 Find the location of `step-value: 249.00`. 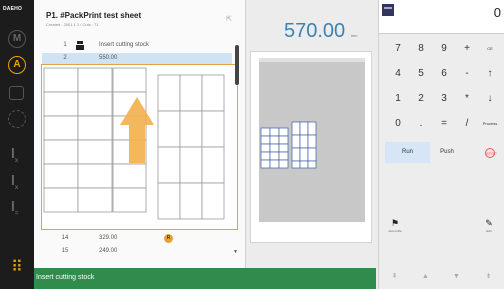

step-value: 249.00 is located at coordinates (108, 251).